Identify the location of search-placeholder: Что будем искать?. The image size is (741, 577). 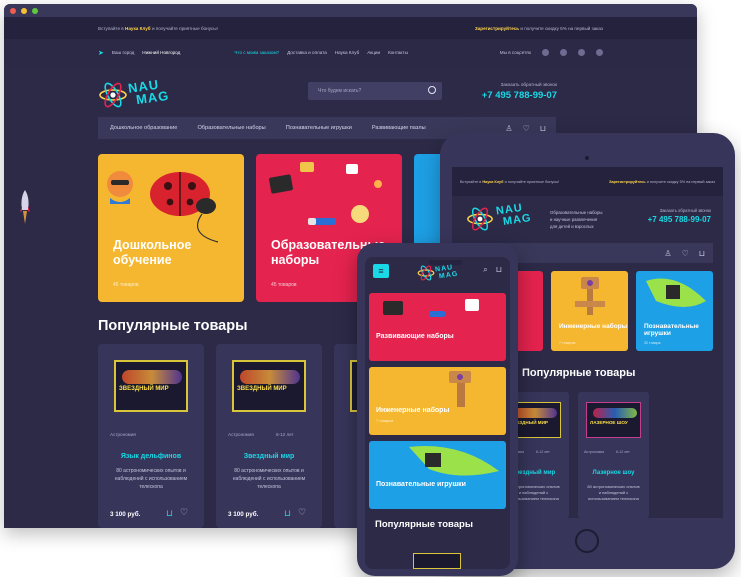
(340, 91).